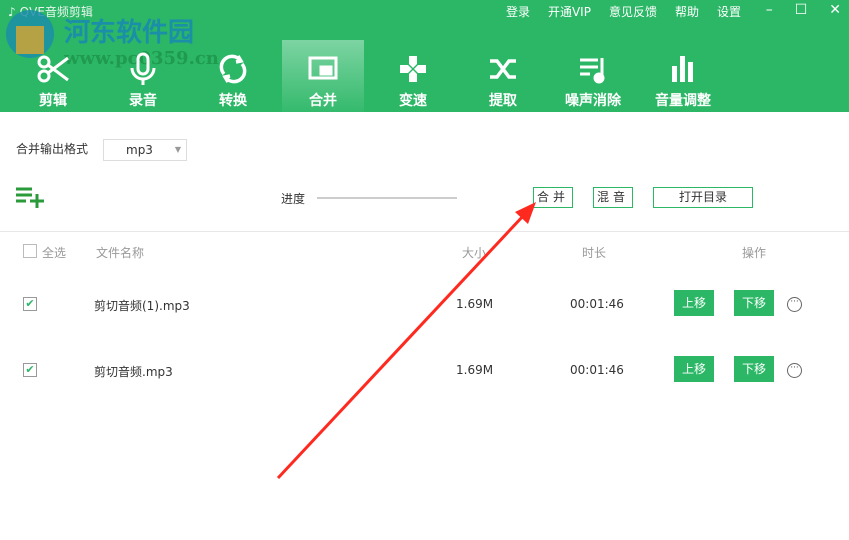 The width and height of the screenshot is (849, 540). What do you see at coordinates (54, 253) in the screenshot?
I see `select-all-label: 全选` at bounding box center [54, 253].